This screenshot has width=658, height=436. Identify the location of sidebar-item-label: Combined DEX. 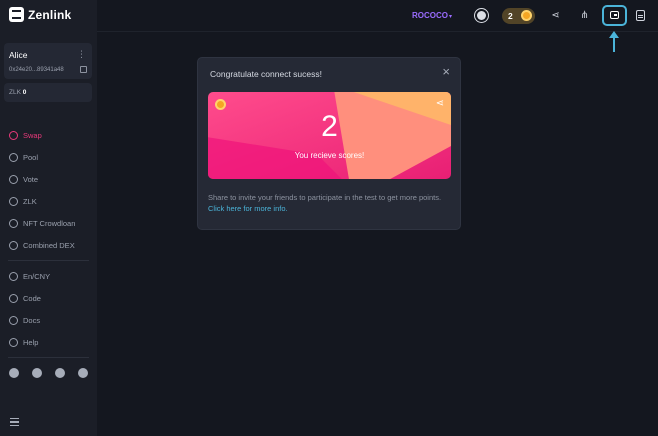
(49, 245).